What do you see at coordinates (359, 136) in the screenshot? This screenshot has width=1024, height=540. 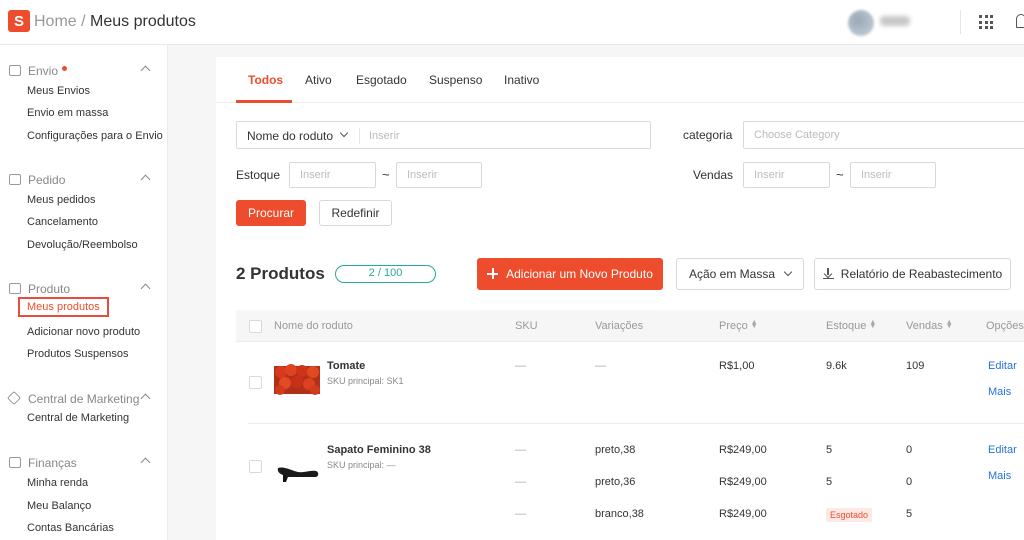 I see `divider` at bounding box center [359, 136].